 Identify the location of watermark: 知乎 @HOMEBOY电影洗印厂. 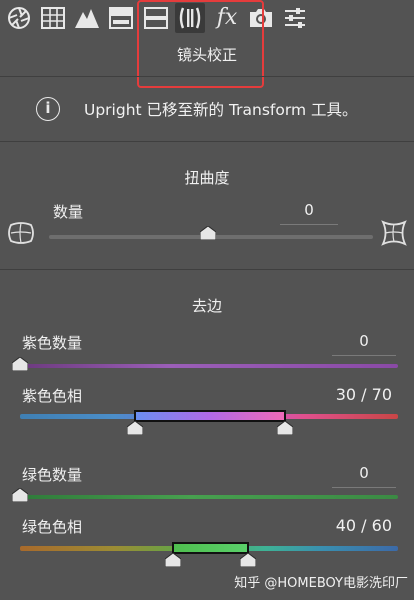
(321, 583).